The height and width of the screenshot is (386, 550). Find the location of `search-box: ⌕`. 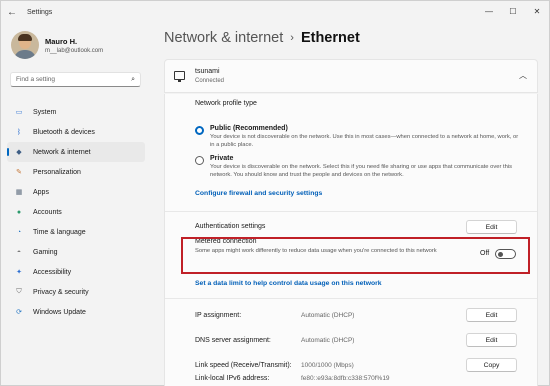

search-box: ⌕ is located at coordinates (75, 79).